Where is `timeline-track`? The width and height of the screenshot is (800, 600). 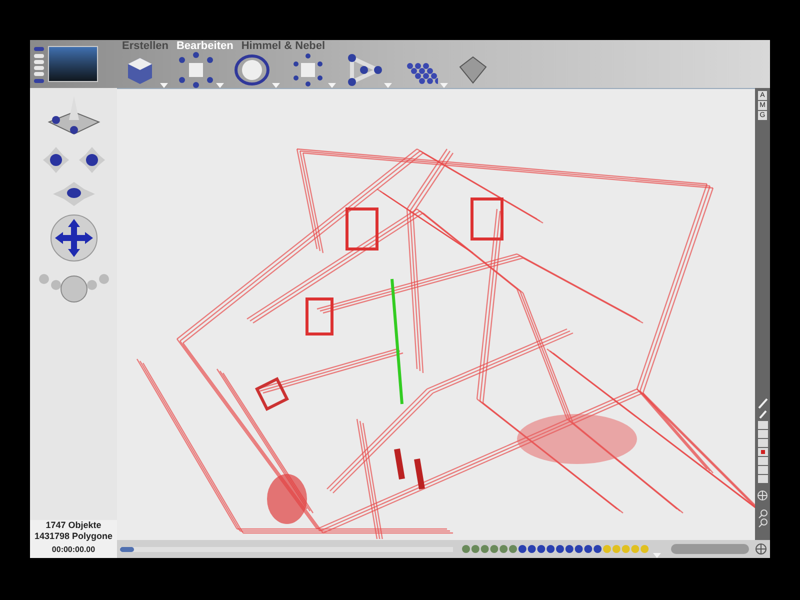 timeline-track is located at coordinates (286, 549).